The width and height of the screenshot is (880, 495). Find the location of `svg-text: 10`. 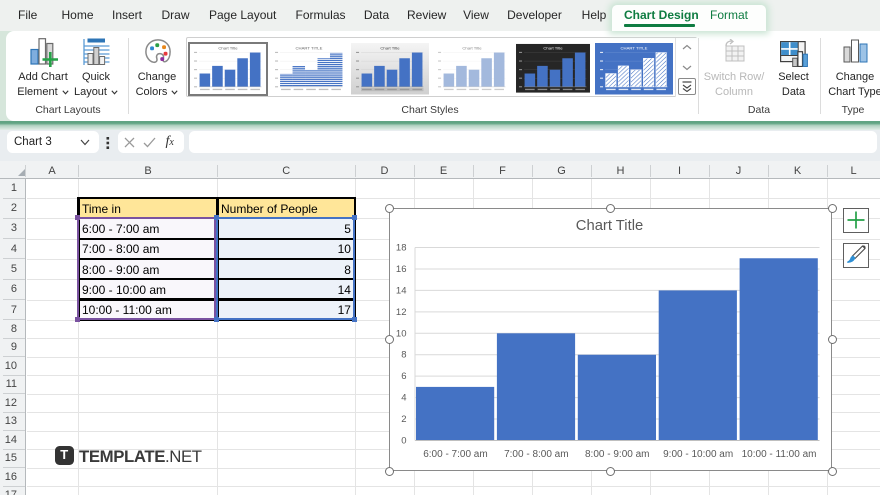

svg-text: 10 is located at coordinates (401, 333).